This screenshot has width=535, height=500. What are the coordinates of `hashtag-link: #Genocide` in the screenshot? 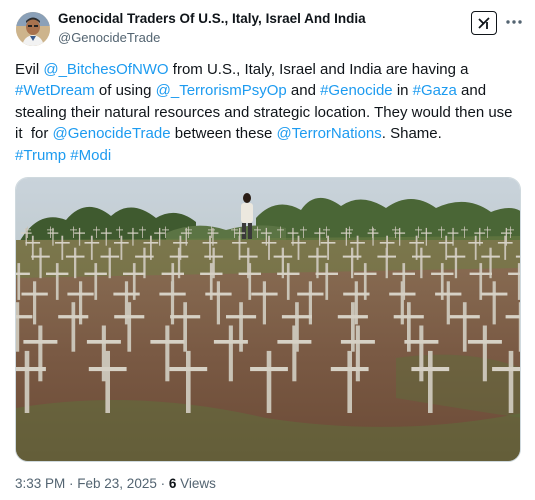 It's located at (356, 90).